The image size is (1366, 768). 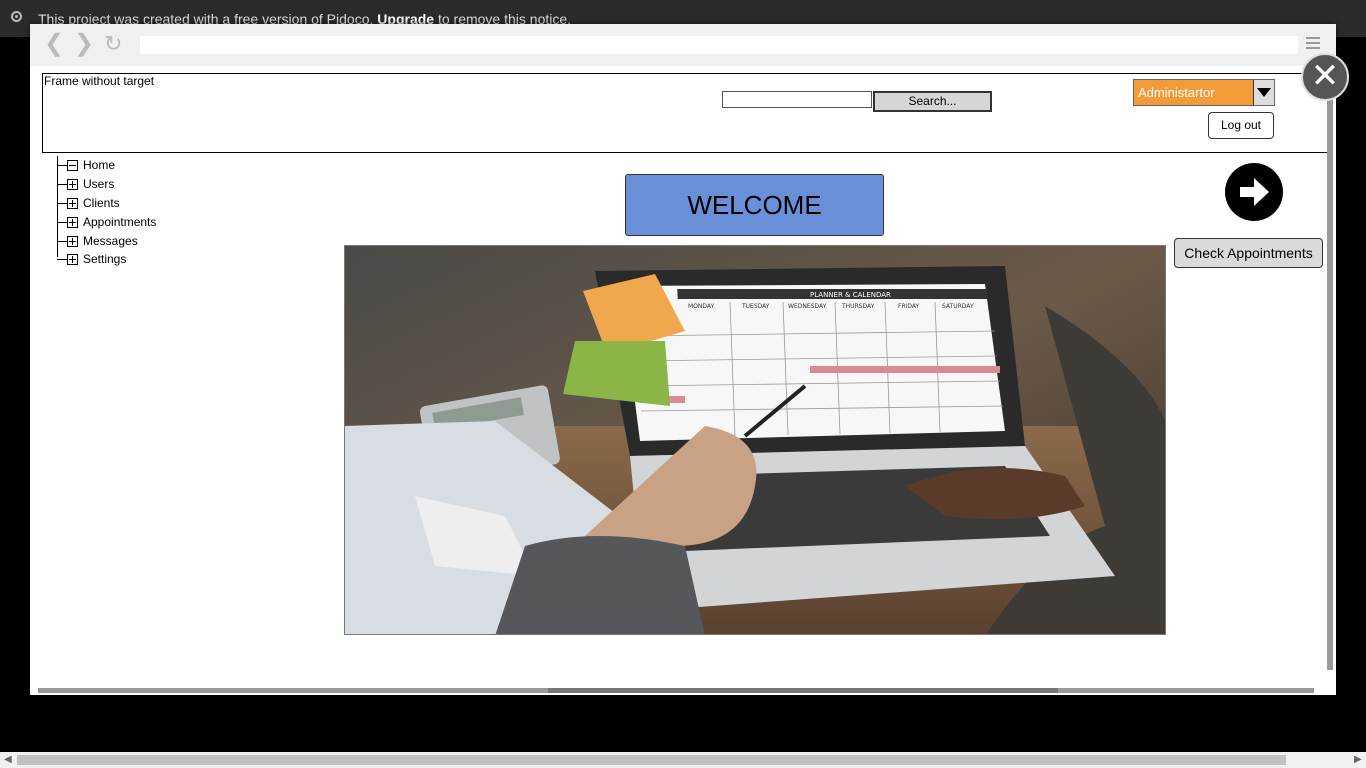 What do you see at coordinates (99, 81) in the screenshot?
I see `frame-label: Frame without target` at bounding box center [99, 81].